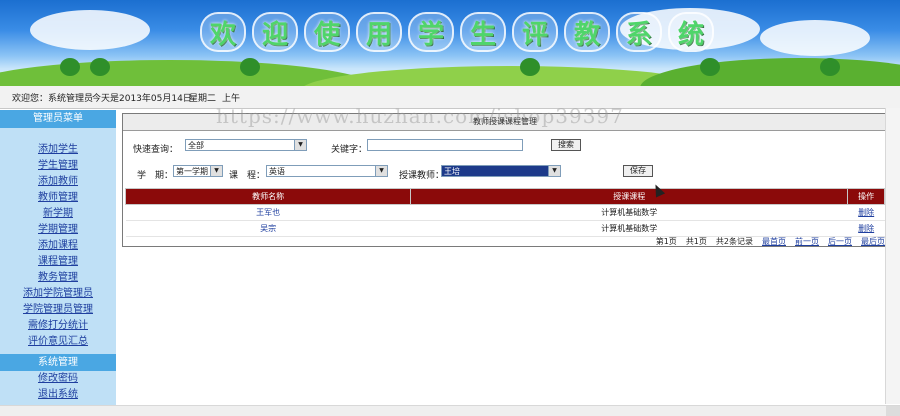 The height and width of the screenshot is (416, 900). What do you see at coordinates (666, 241) in the screenshot?
I see `page-info: 第1页` at bounding box center [666, 241].